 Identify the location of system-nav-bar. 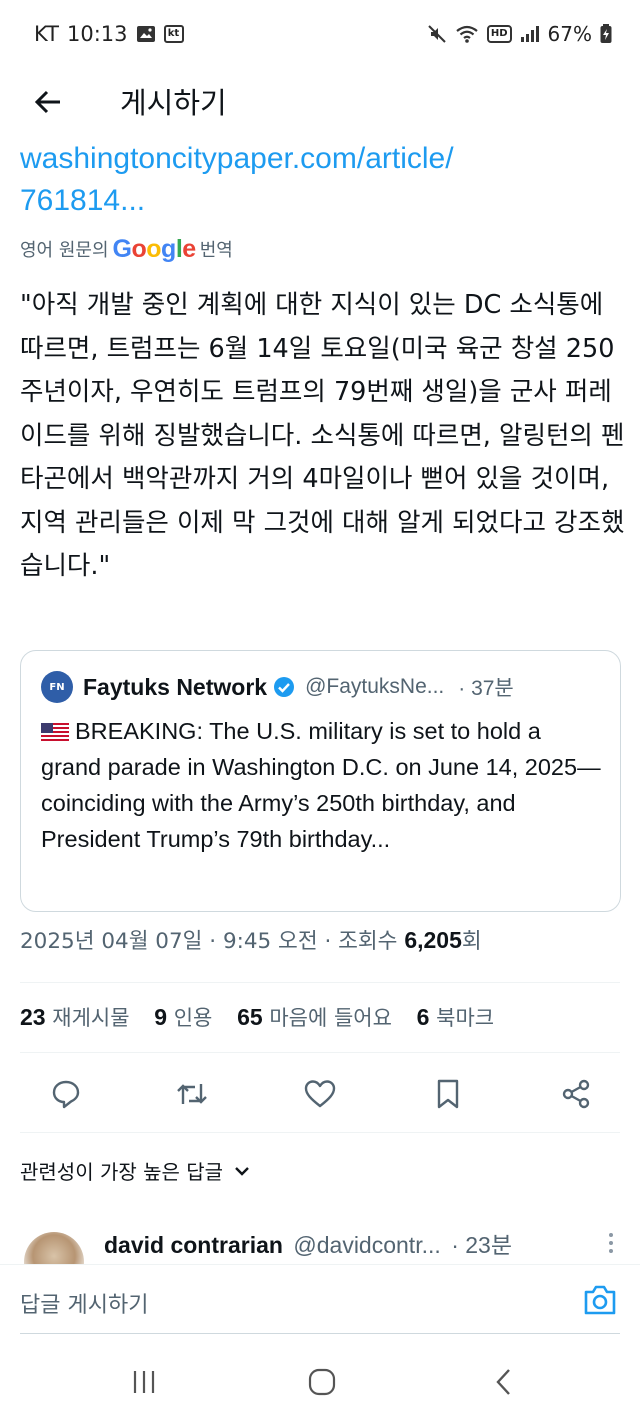
(320, 1381).